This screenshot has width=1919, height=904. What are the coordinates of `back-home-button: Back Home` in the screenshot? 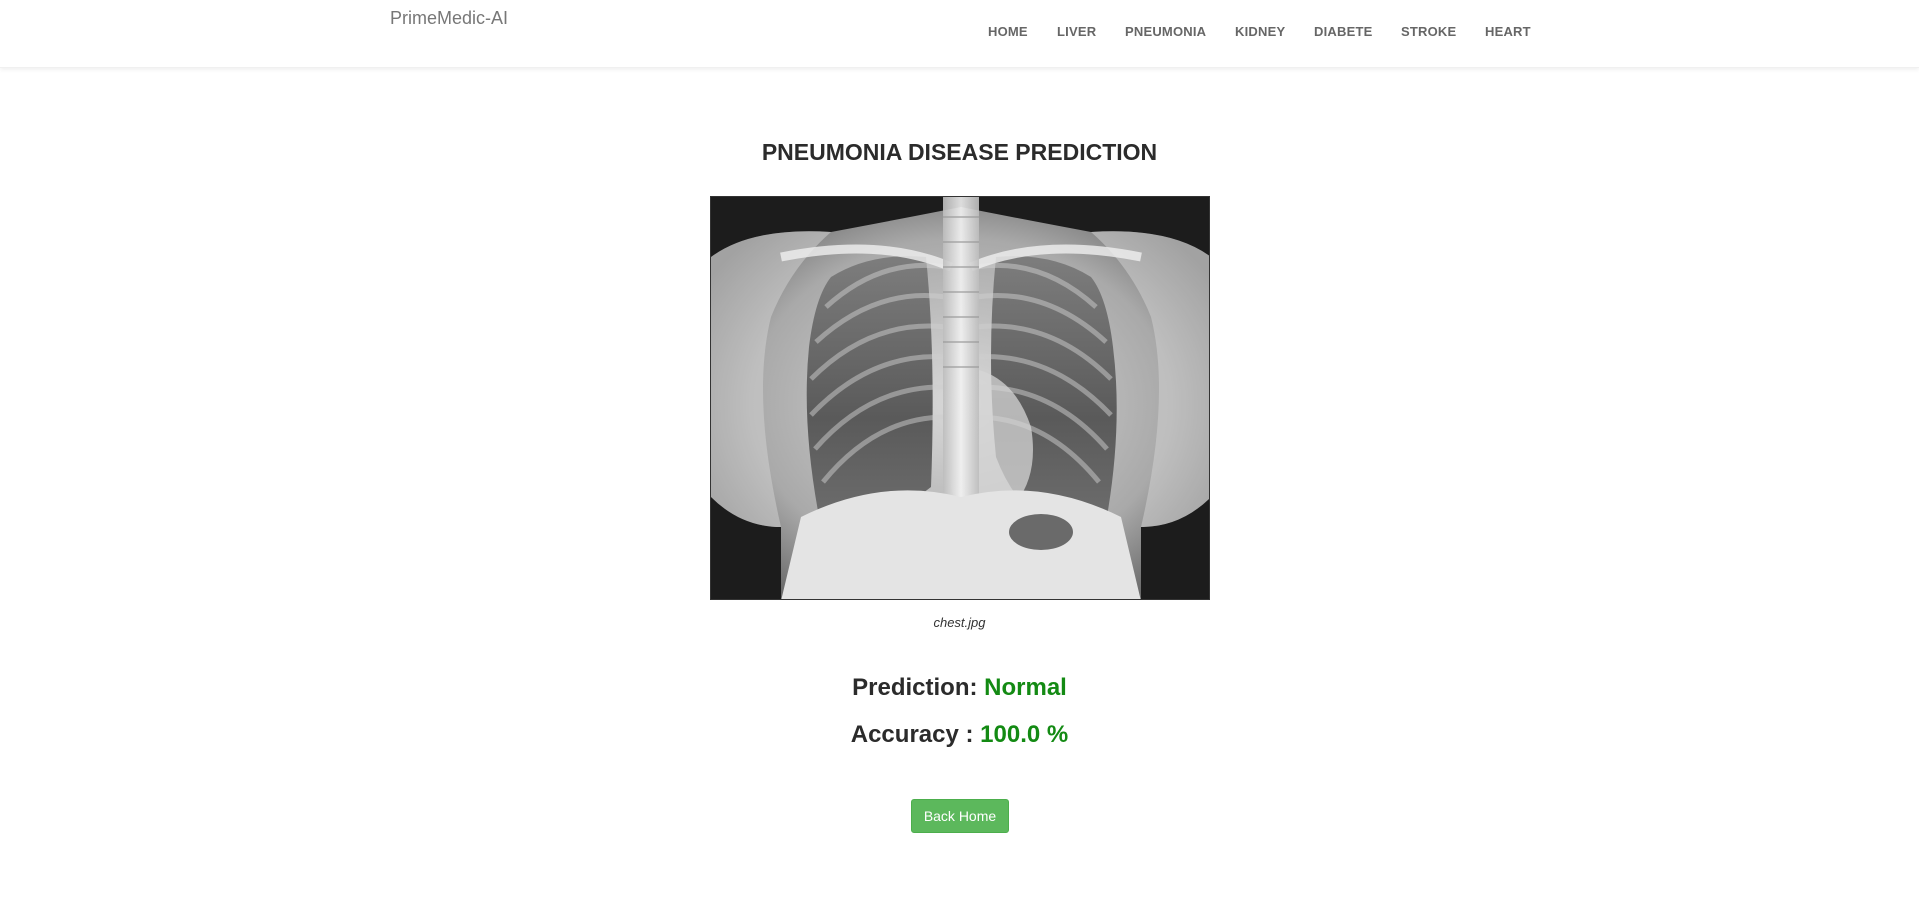 It's located at (960, 816).